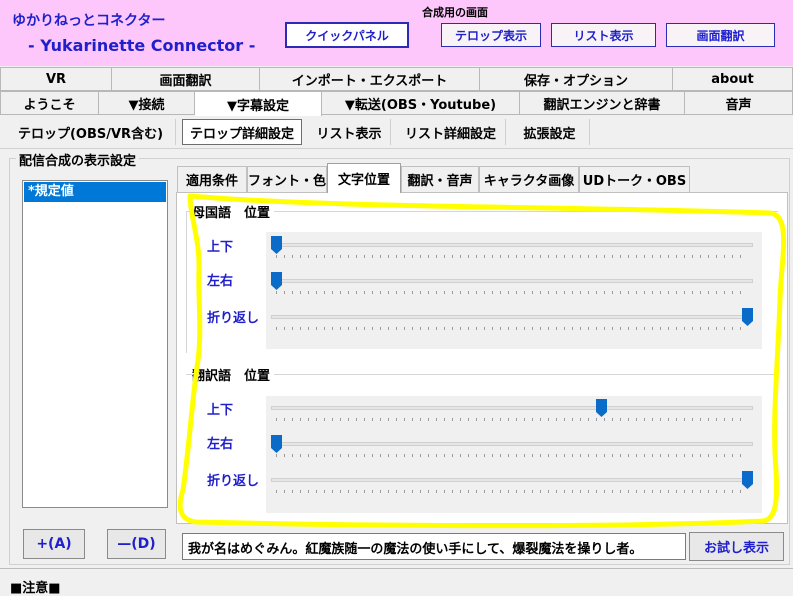 The width and height of the screenshot is (793, 596). I want to click on translated-section-line, so click(482, 374).